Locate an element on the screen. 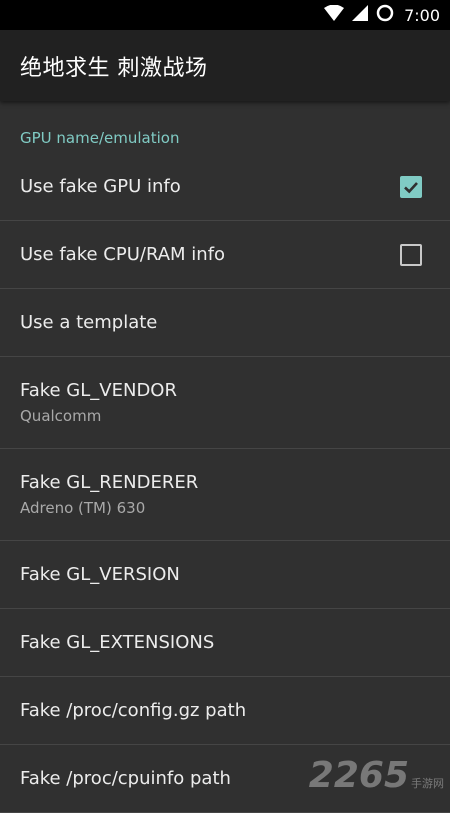 Image resolution: width=450 pixels, height=813 pixels. pref-label: Fake GL_RENDERER is located at coordinates (109, 482).